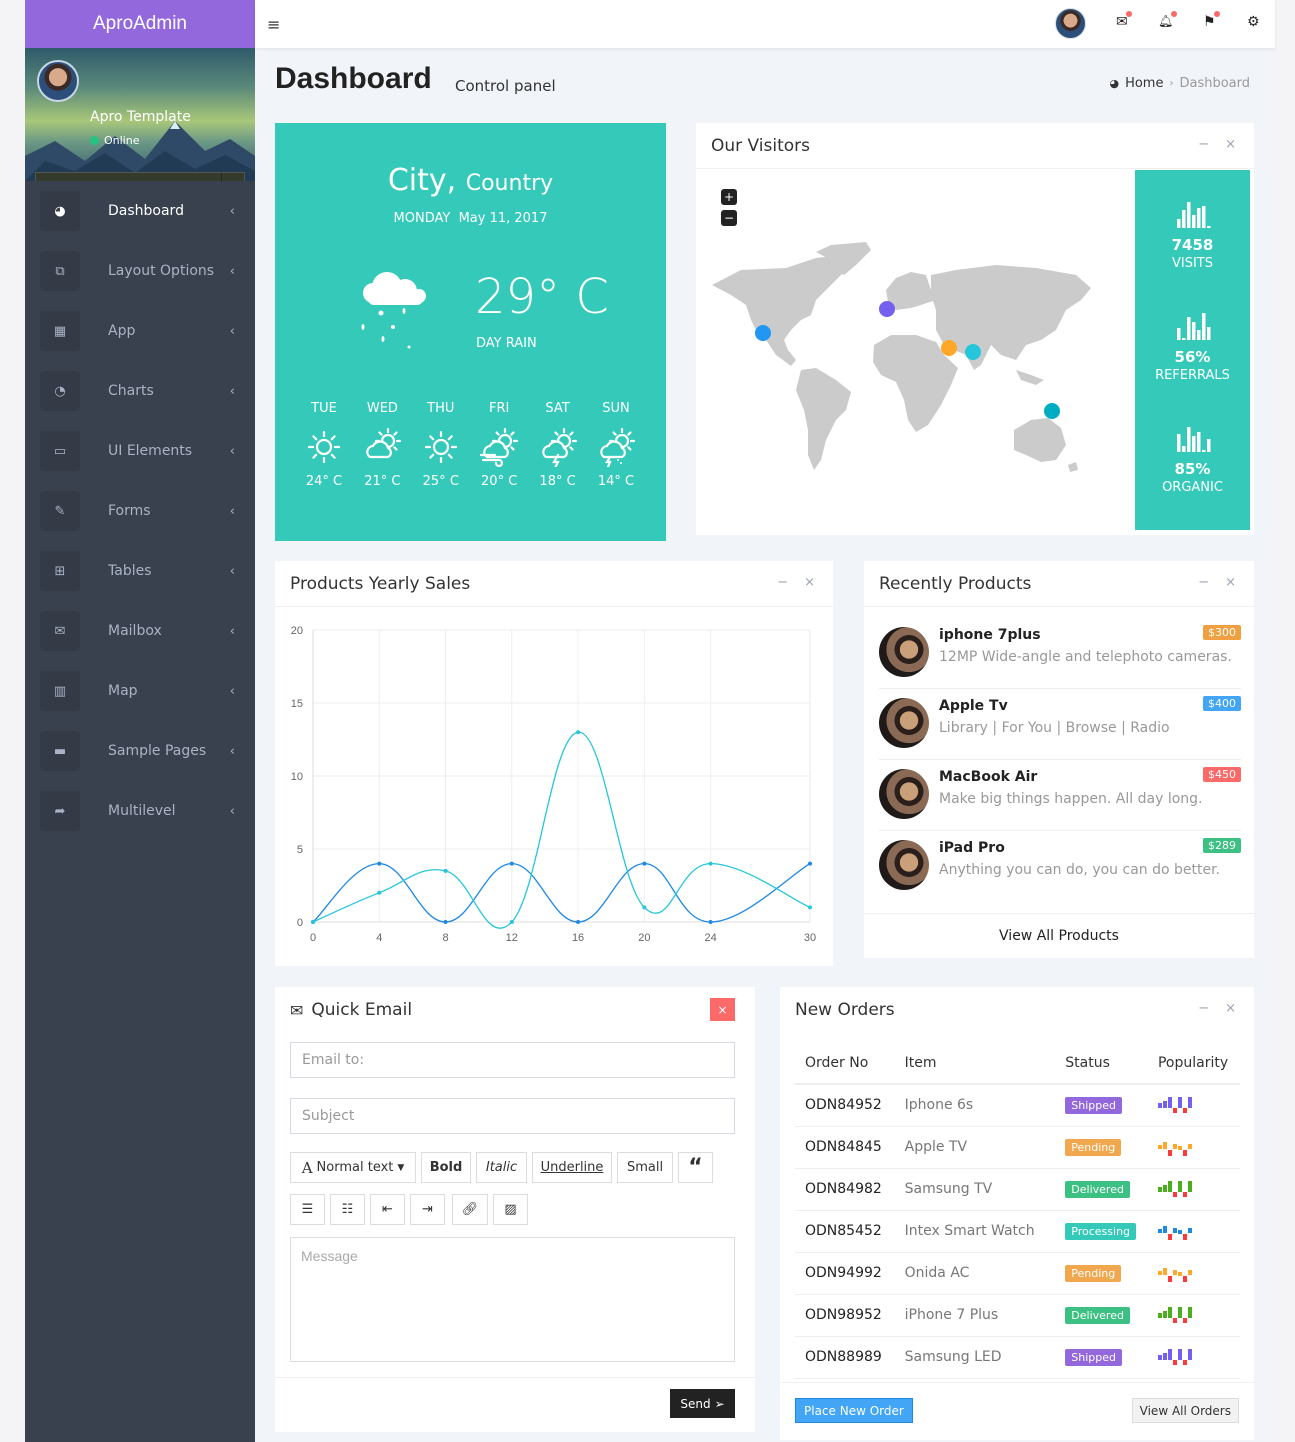 This screenshot has height=1442, width=1295. I want to click on sidebar-item-multilevel: ➦ Multilevel ‹, so click(140, 811).